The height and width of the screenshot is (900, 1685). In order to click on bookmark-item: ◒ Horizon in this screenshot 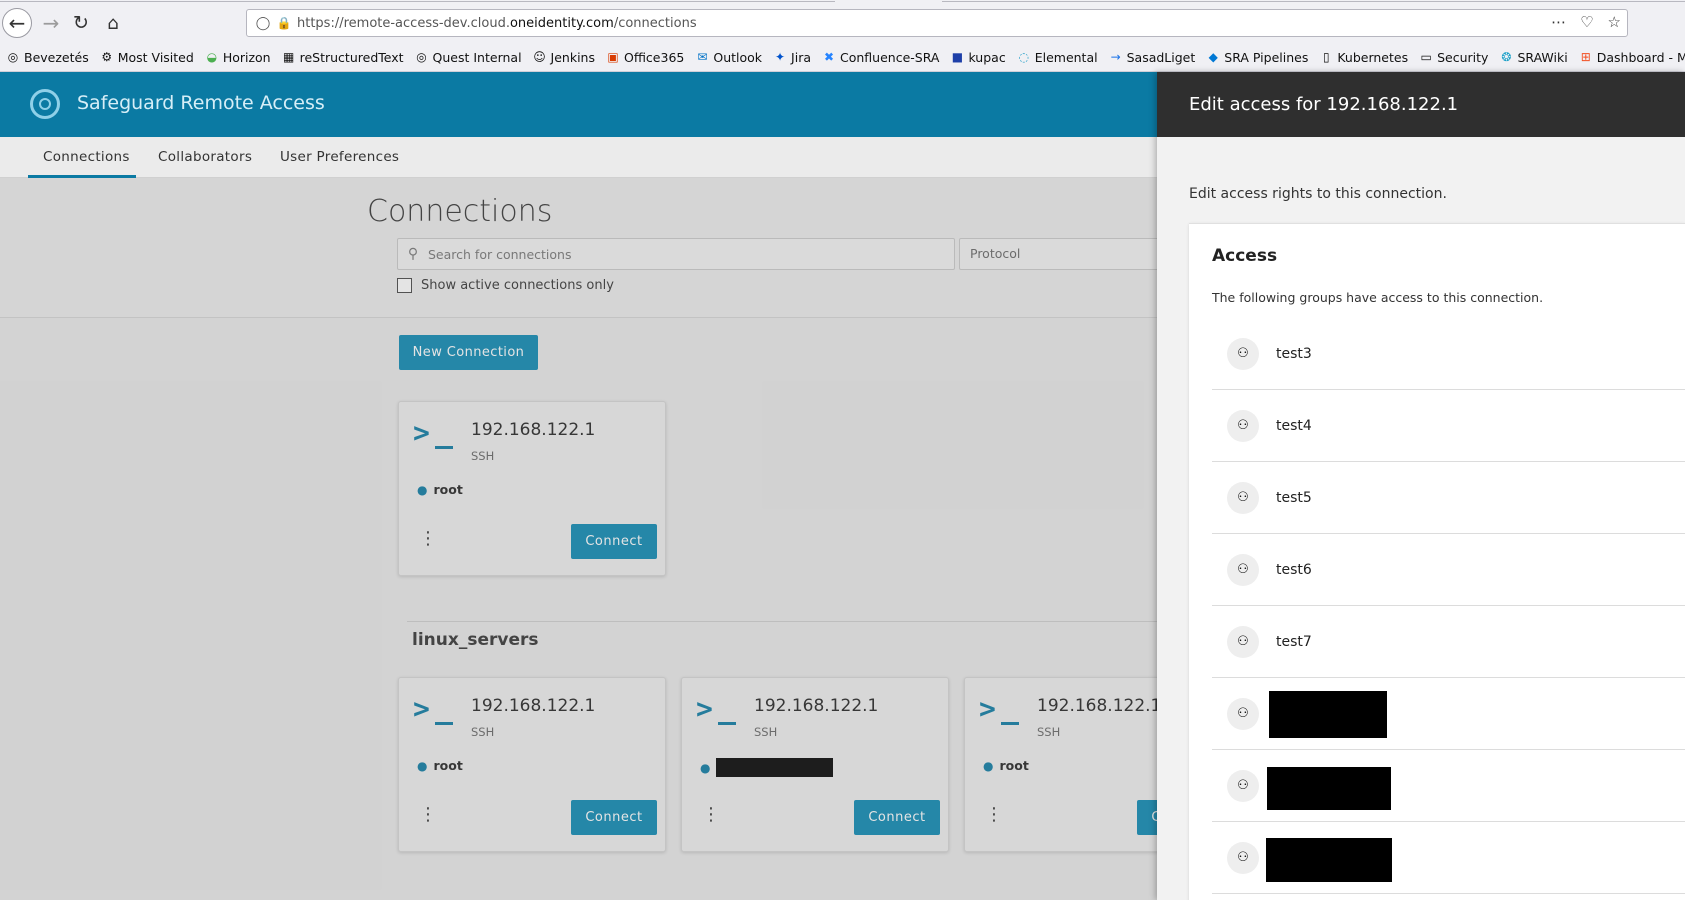, I will do `click(238, 57)`.